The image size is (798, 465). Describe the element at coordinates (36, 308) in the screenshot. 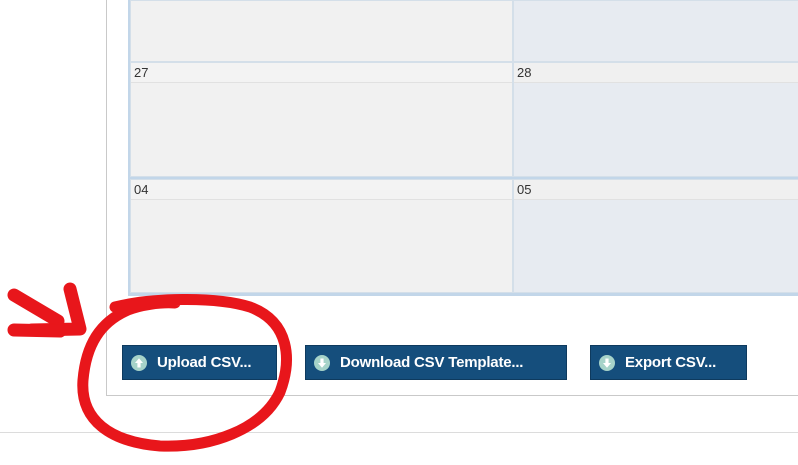

I see `annotation-arrow-icon` at that location.